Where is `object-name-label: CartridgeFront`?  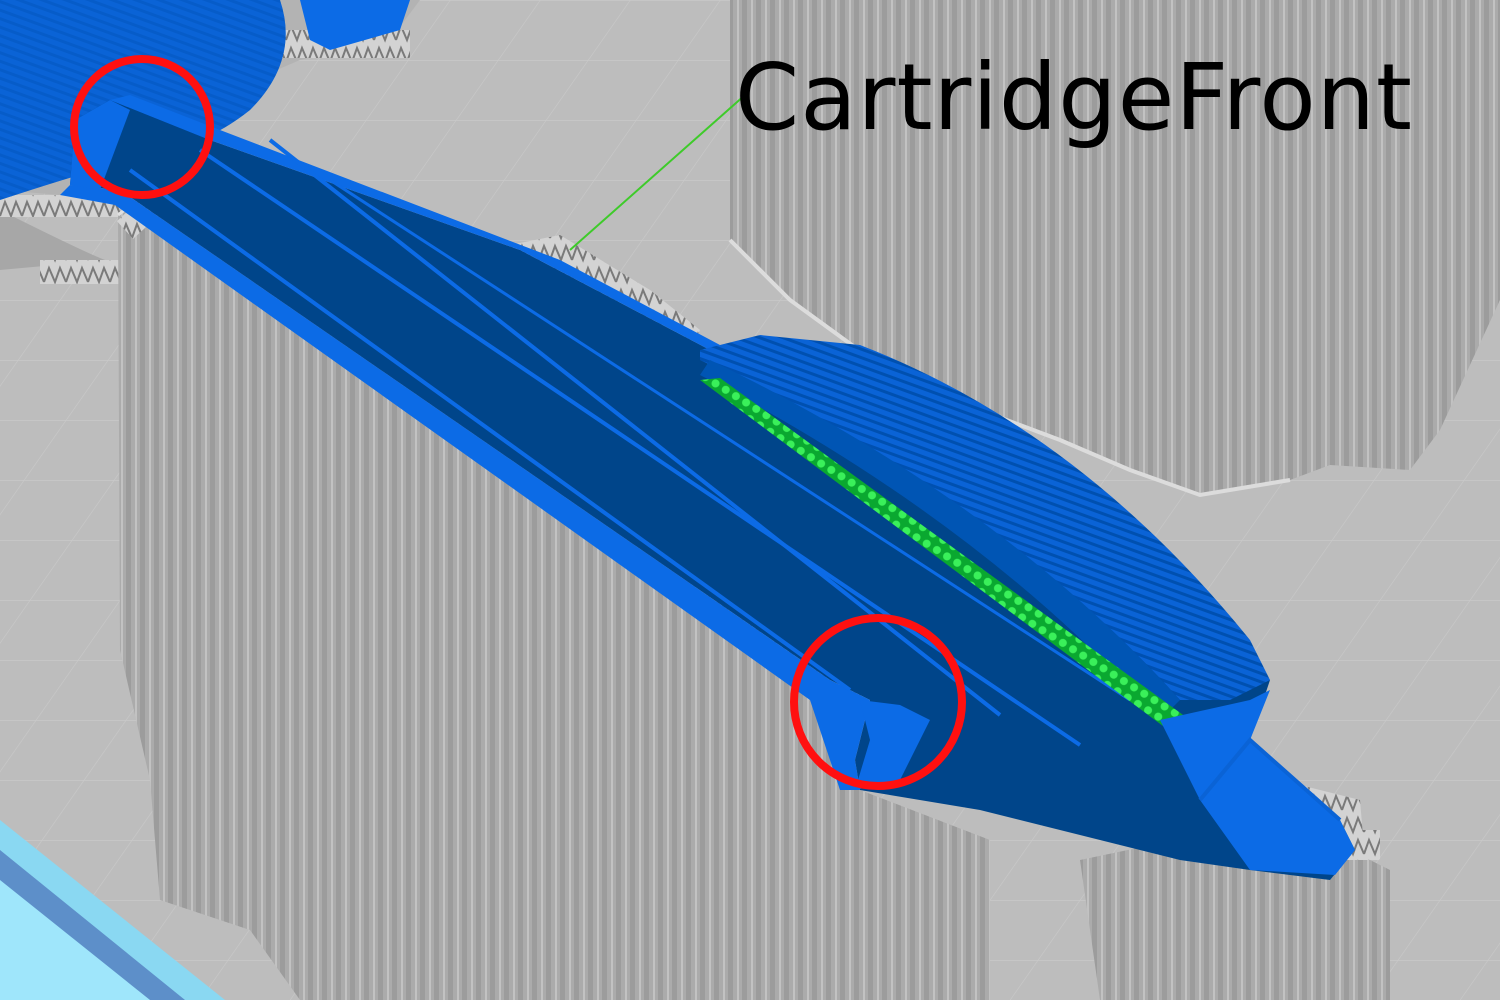
object-name-label: CartridgeFront is located at coordinates (1074, 97).